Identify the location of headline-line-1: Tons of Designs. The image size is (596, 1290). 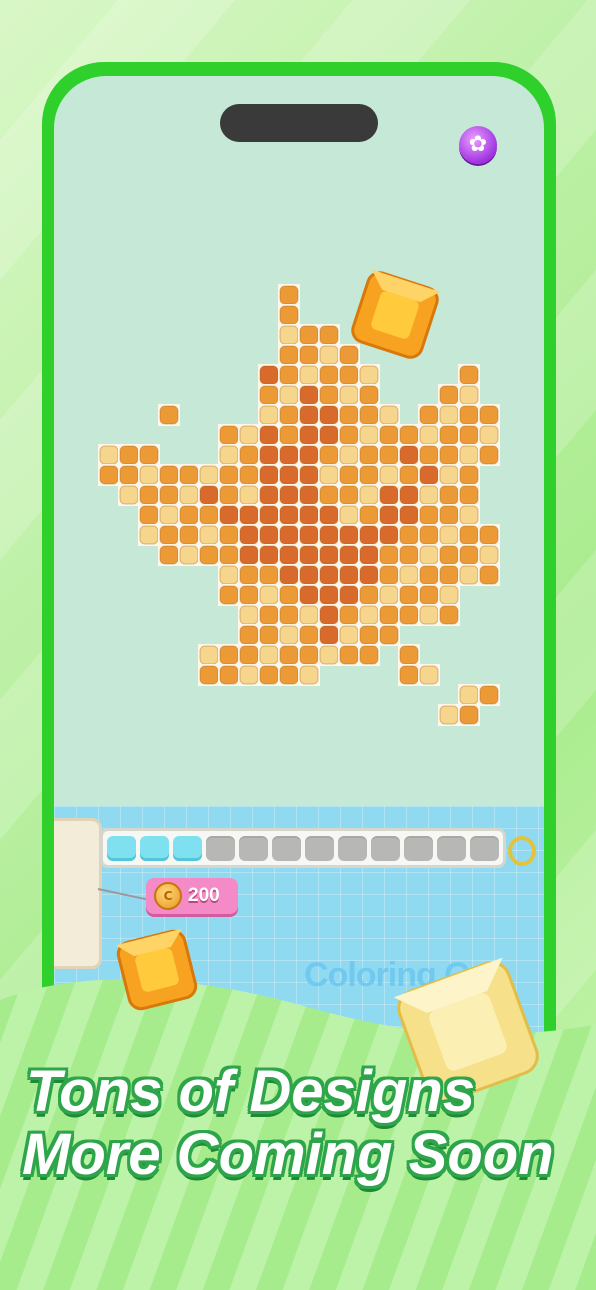
(250, 1091).